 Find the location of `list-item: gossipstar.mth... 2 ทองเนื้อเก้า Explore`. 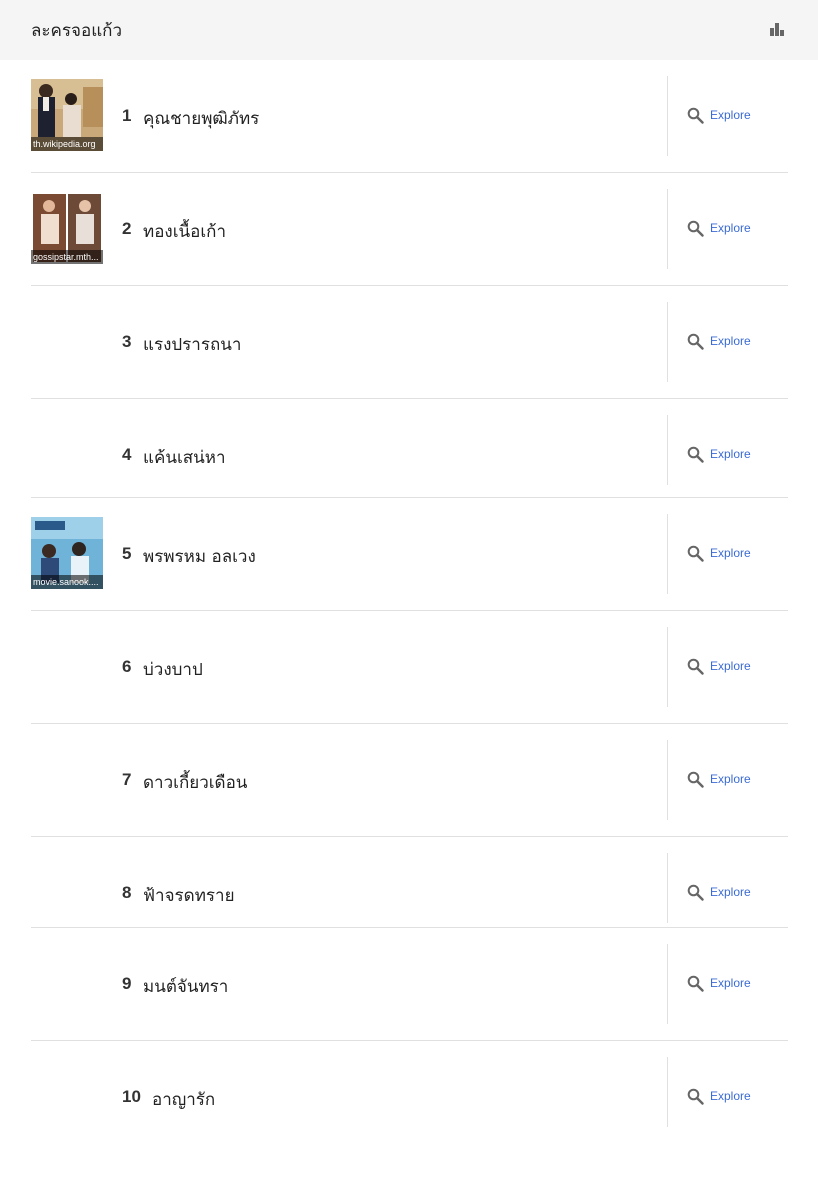

list-item: gossipstar.mth... 2 ทองเนื้อเก้า Explore is located at coordinates (409, 229).